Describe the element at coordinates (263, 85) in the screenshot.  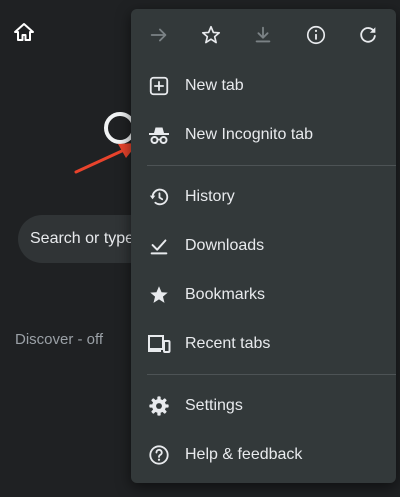
I see `menu-item-new-tab: New tab` at that location.